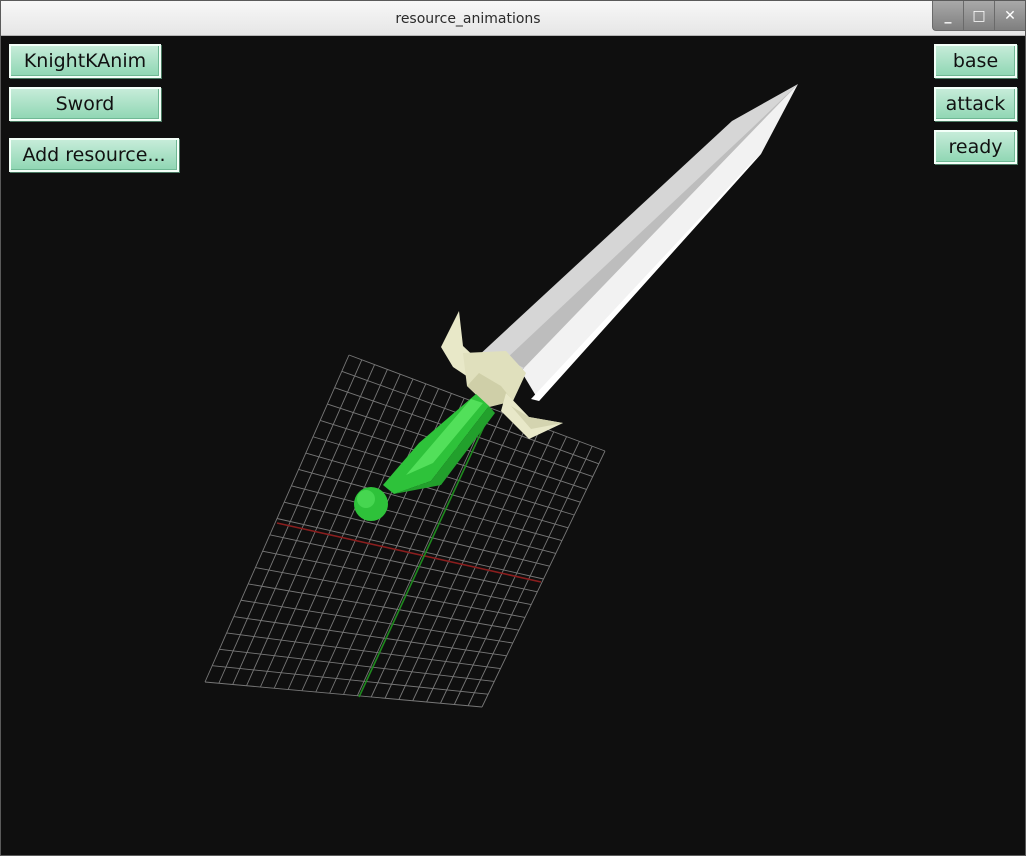 This screenshot has height=856, width=1026. I want to click on blade-right-face, so click(659, 242).